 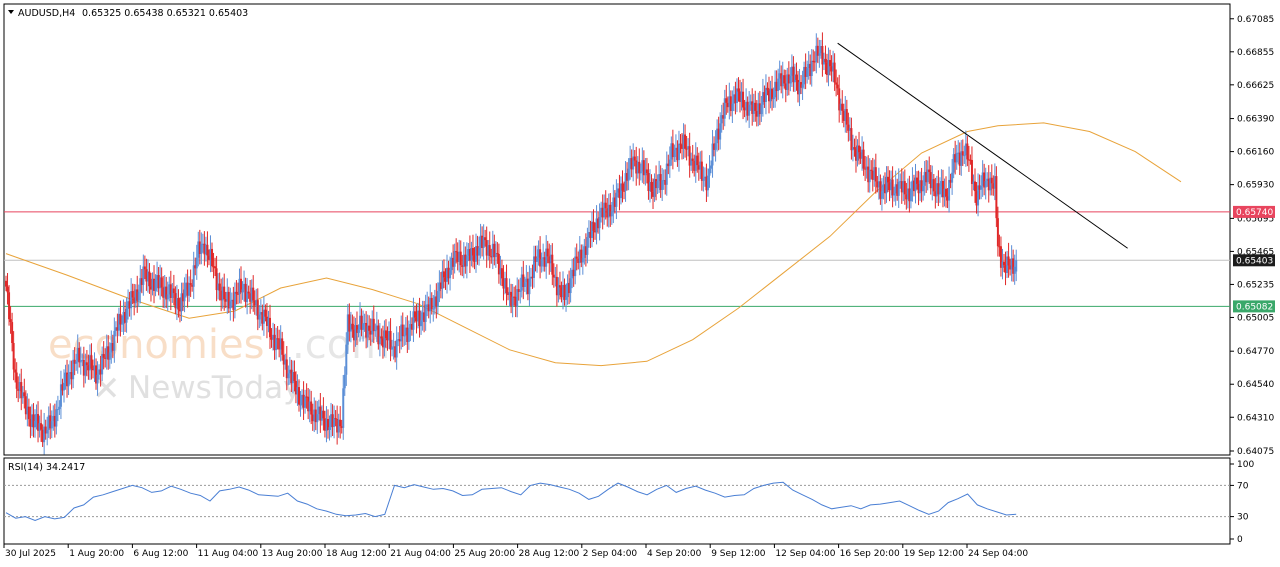 What do you see at coordinates (1245, 465) in the screenshot?
I see `rsi-tick-label: 100` at bounding box center [1245, 465].